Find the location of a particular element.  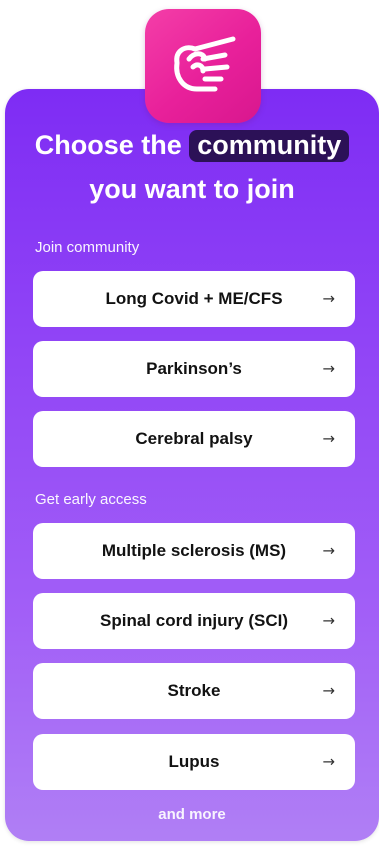

early-access-button-label: Lupus is located at coordinates (194, 761).